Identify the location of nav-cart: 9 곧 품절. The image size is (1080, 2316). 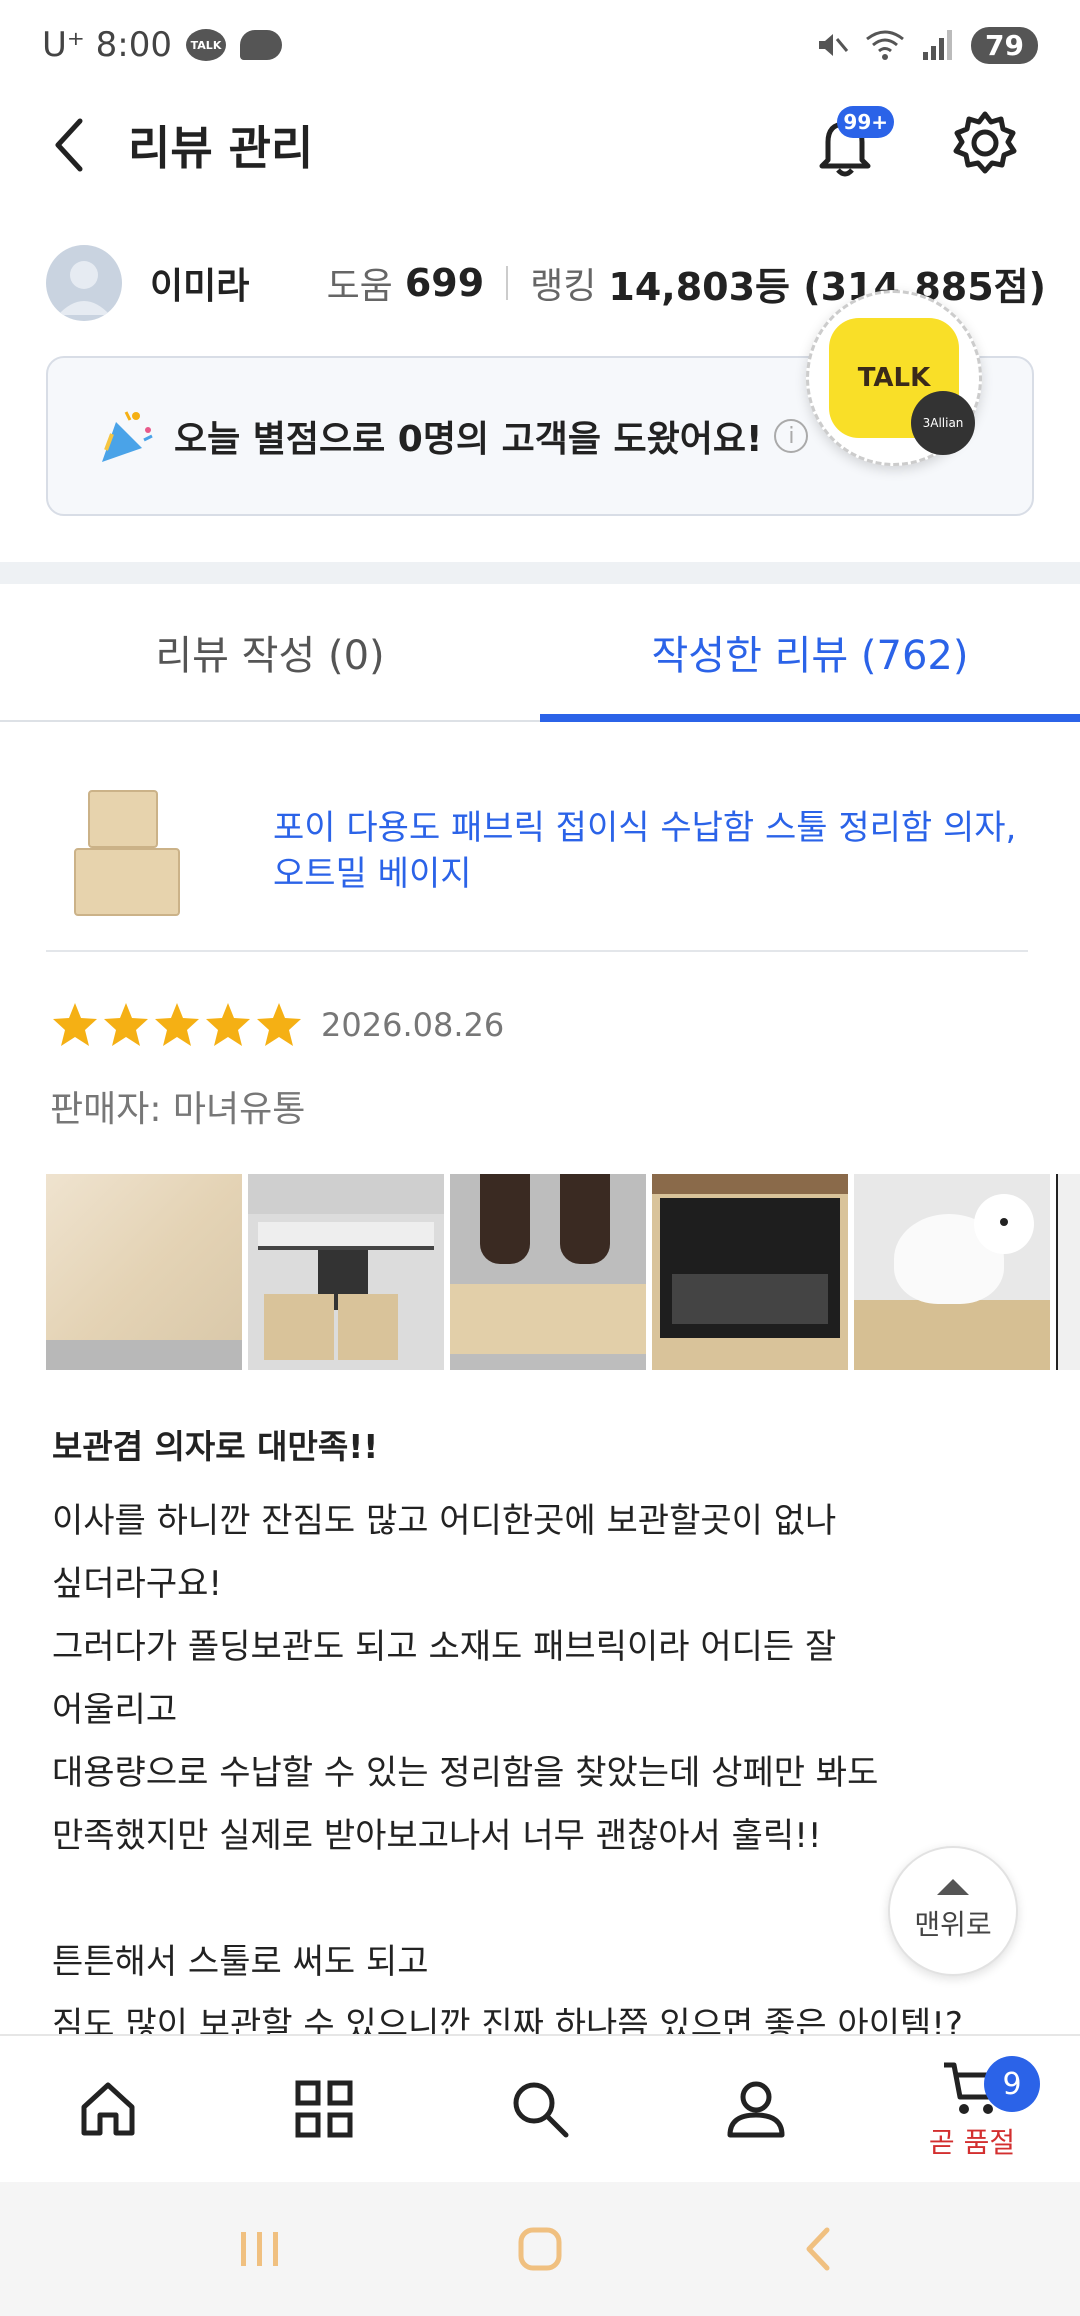
(972, 2109).